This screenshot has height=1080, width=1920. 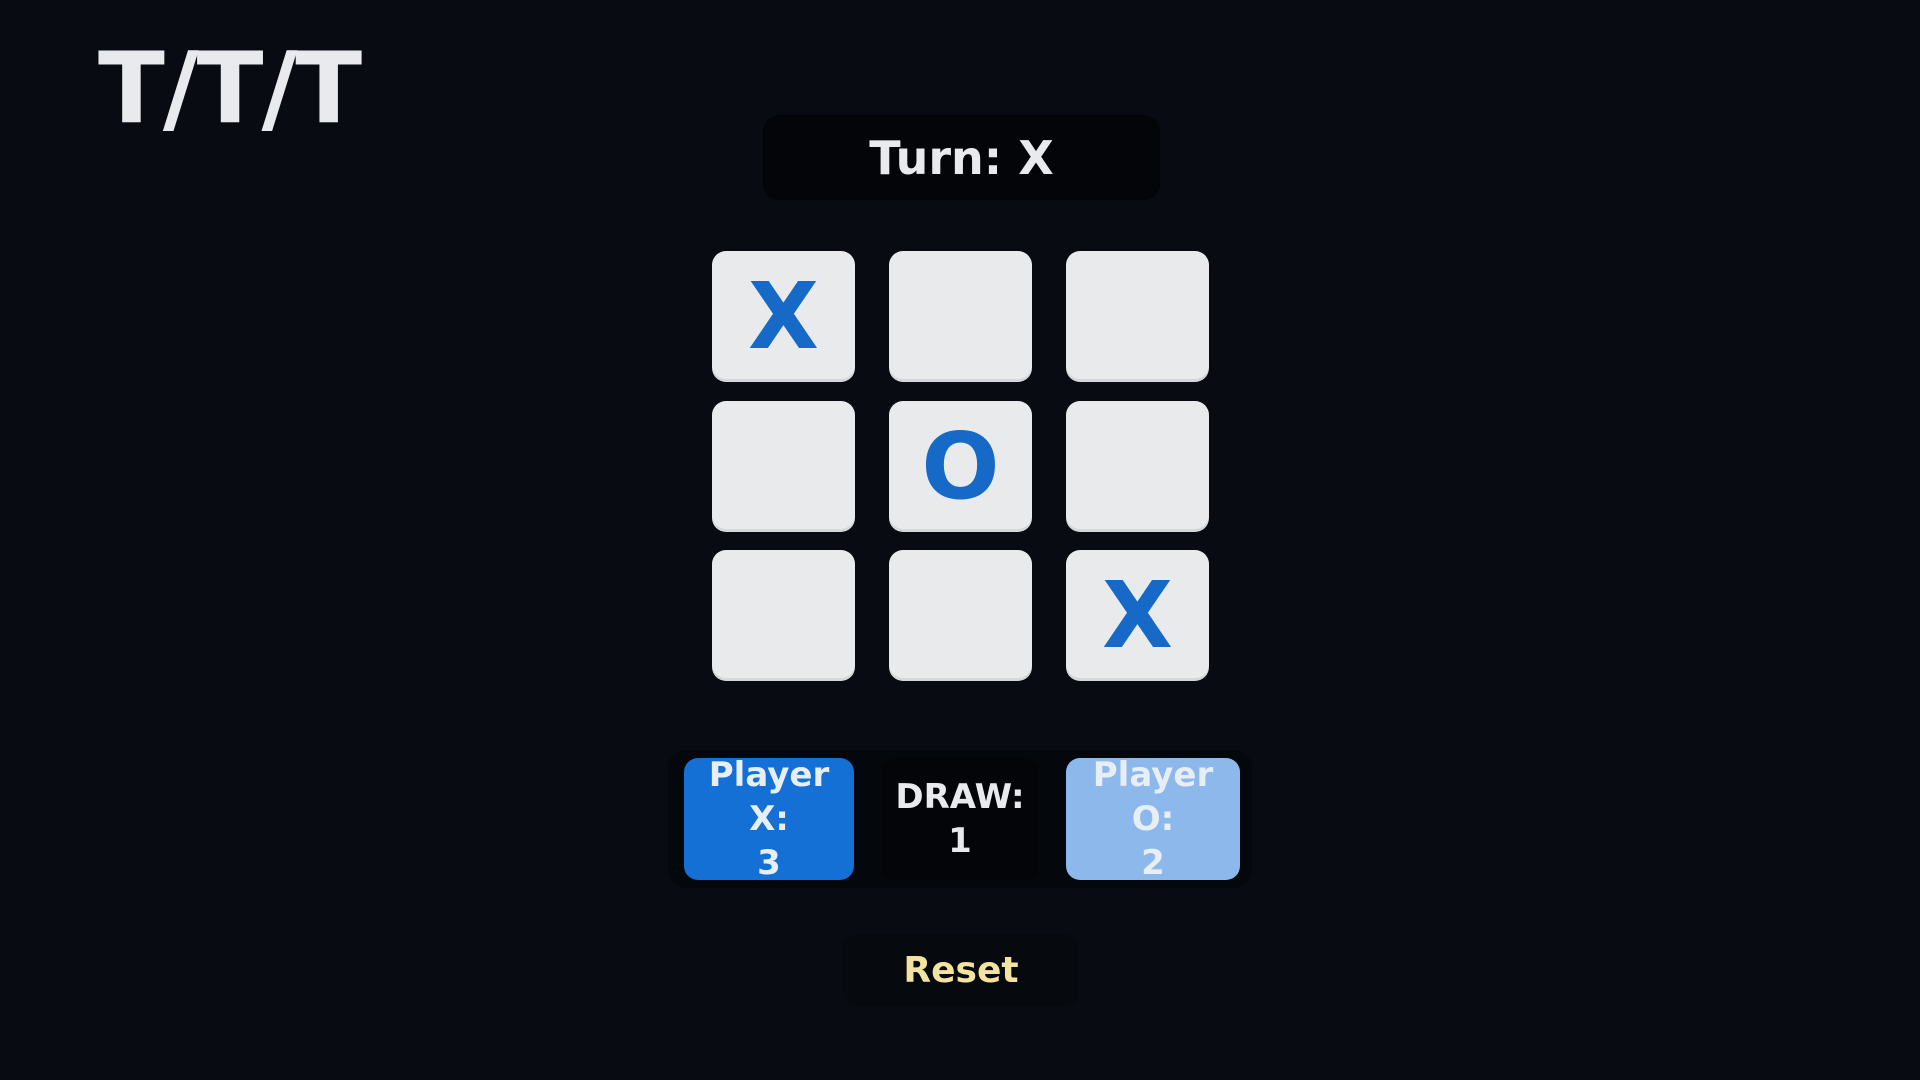 I want to click on board-cell-1: X, so click(x=783, y=316).